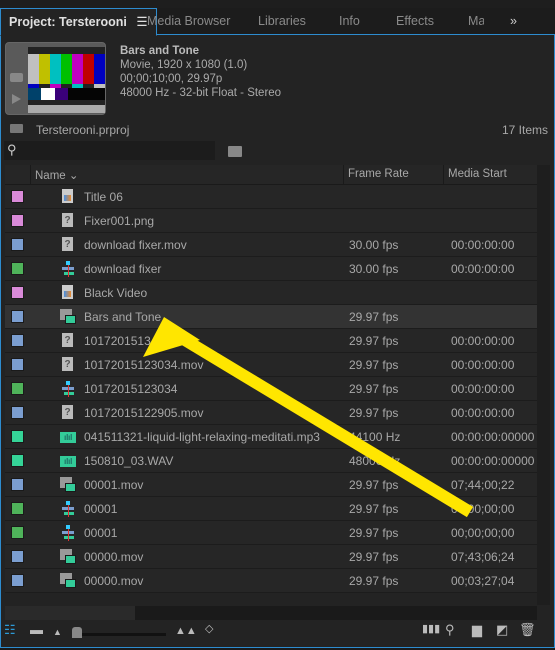 The image size is (555, 650). What do you see at coordinates (184, 65) in the screenshot?
I see `clip-type: Movie, 1920 x 1080 (1.0)` at bounding box center [184, 65].